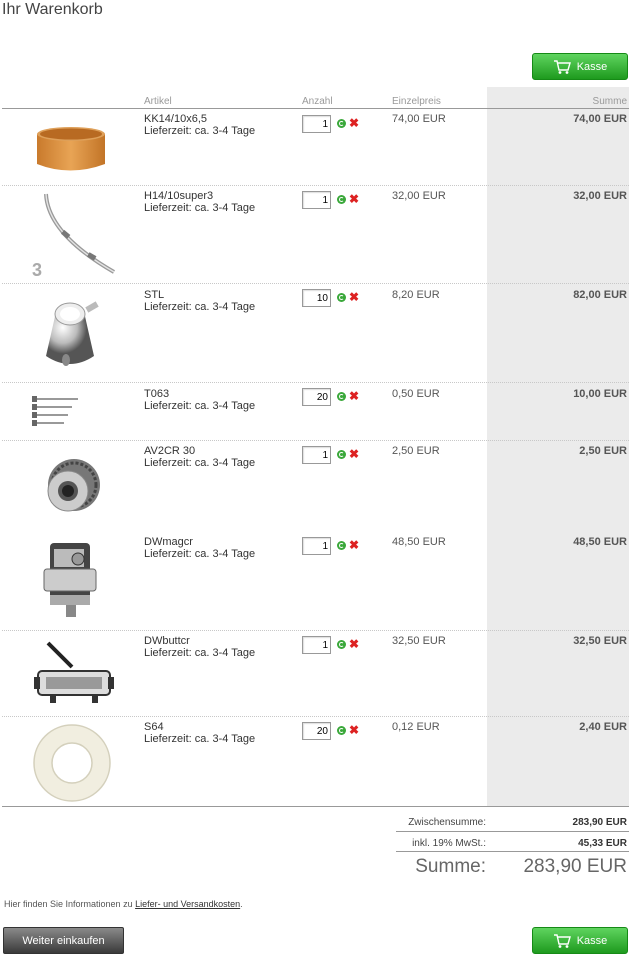 The width and height of the screenshot is (629, 960). What do you see at coordinates (600, 295) in the screenshot?
I see `row-total: 82,00 EUR` at bounding box center [600, 295].